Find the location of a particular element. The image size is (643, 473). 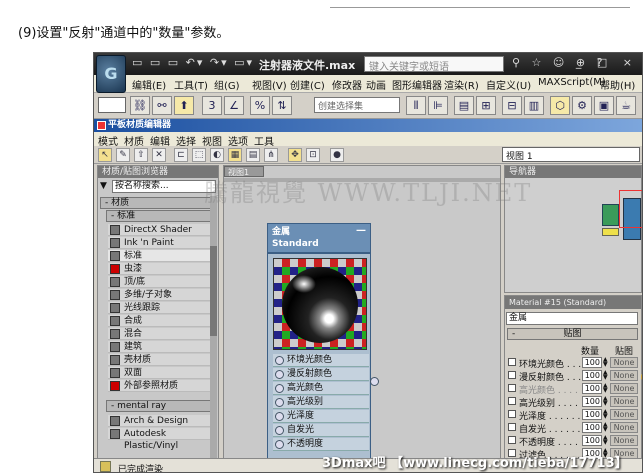

list-item: 虫漆 is located at coordinates (160, 269).